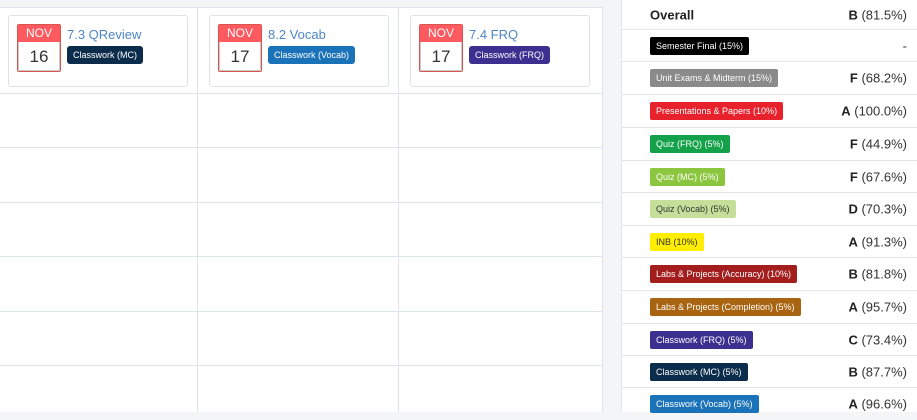 Image resolution: width=917 pixels, height=420 pixels. I want to click on category-grade: B (81.8%), so click(877, 274).